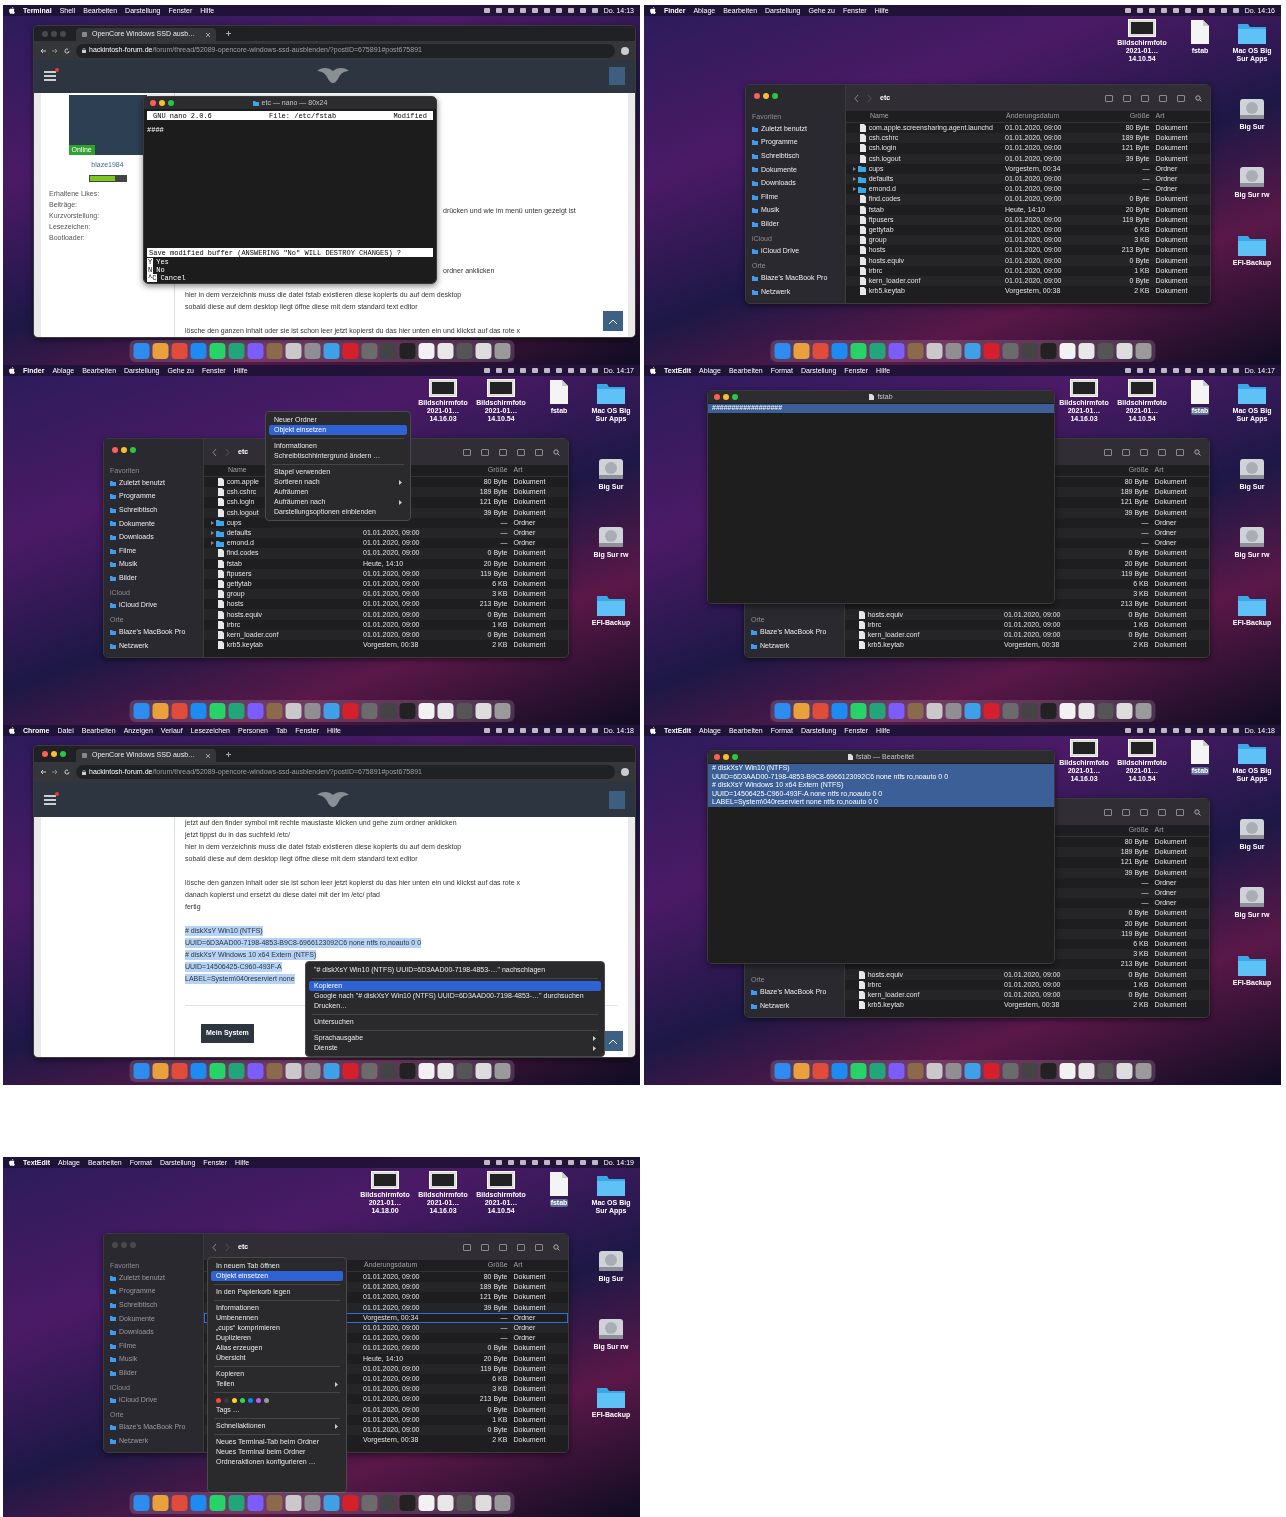 This screenshot has height=1517, width=1286. What do you see at coordinates (613, 1041) in the screenshot?
I see `scroll-to-top-button` at bounding box center [613, 1041].